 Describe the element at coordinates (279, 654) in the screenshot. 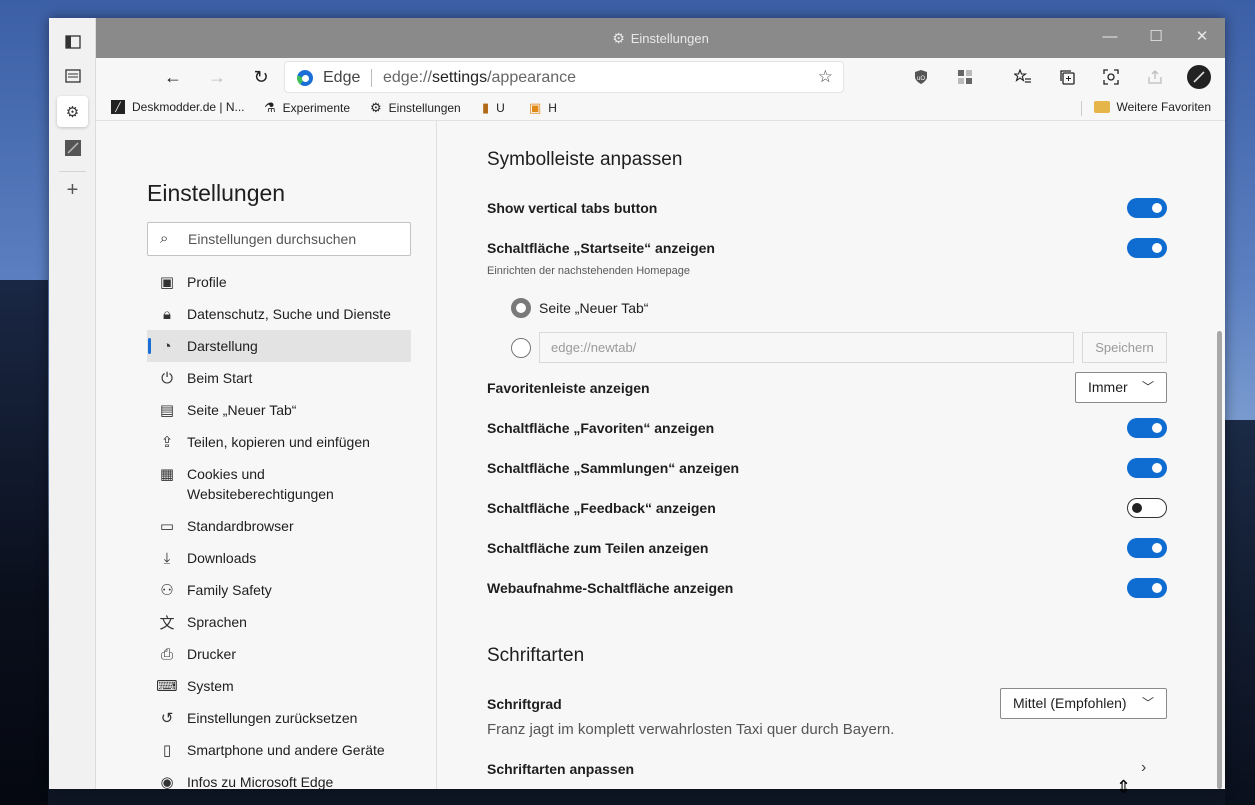

I see `nav-printers: ⎙ Drucker` at that location.